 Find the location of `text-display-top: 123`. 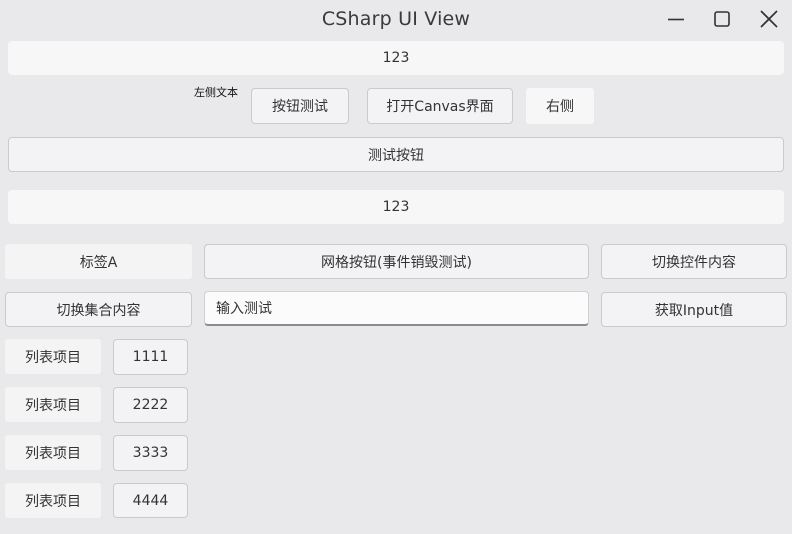

text-display-top: 123 is located at coordinates (396, 58).